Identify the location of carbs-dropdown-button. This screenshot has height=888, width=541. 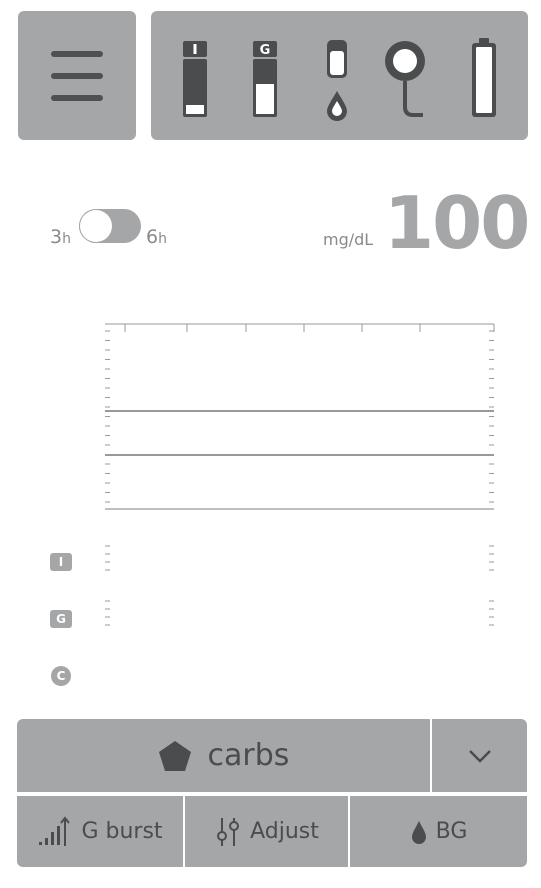
(479, 755).